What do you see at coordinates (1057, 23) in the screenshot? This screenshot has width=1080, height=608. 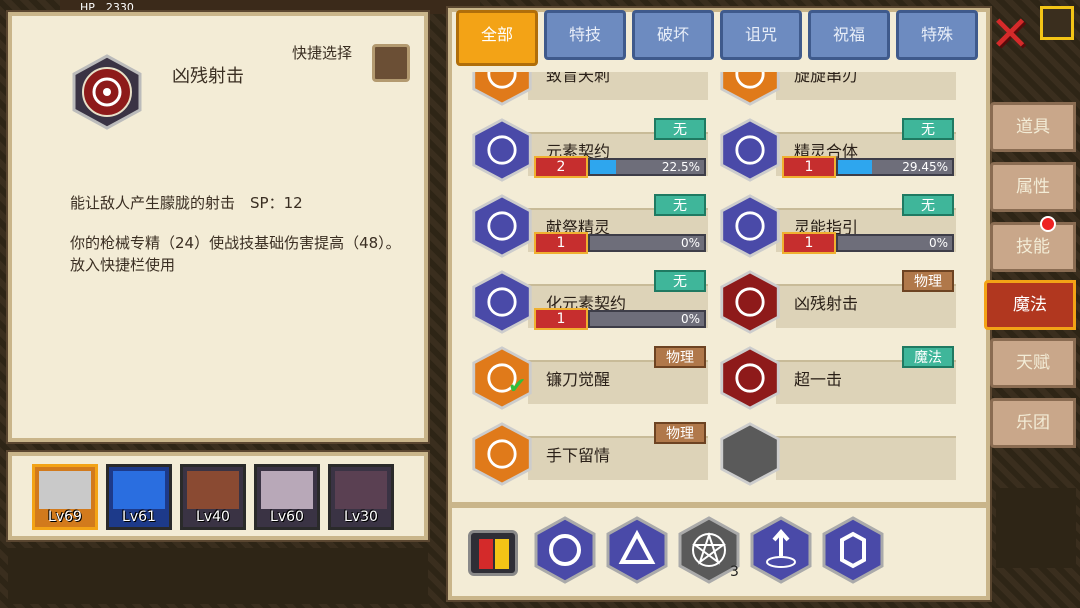 I see `map-toggle-icon` at bounding box center [1057, 23].